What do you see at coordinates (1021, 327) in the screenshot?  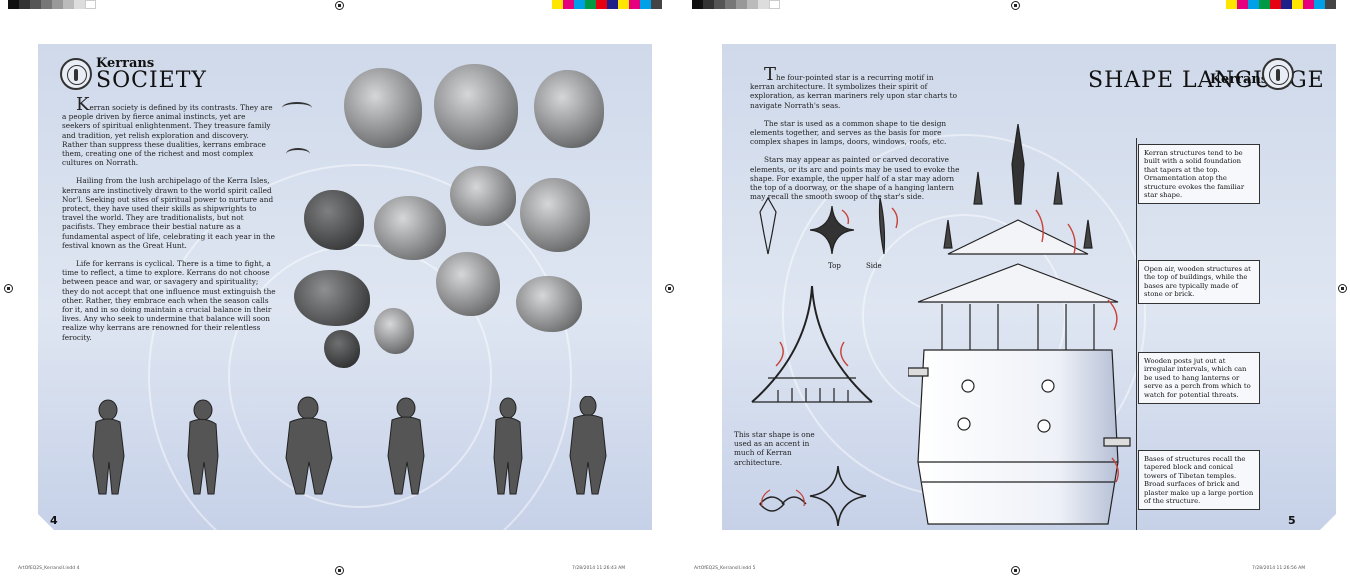 I see `tower-drawing` at bounding box center [1021, 327].